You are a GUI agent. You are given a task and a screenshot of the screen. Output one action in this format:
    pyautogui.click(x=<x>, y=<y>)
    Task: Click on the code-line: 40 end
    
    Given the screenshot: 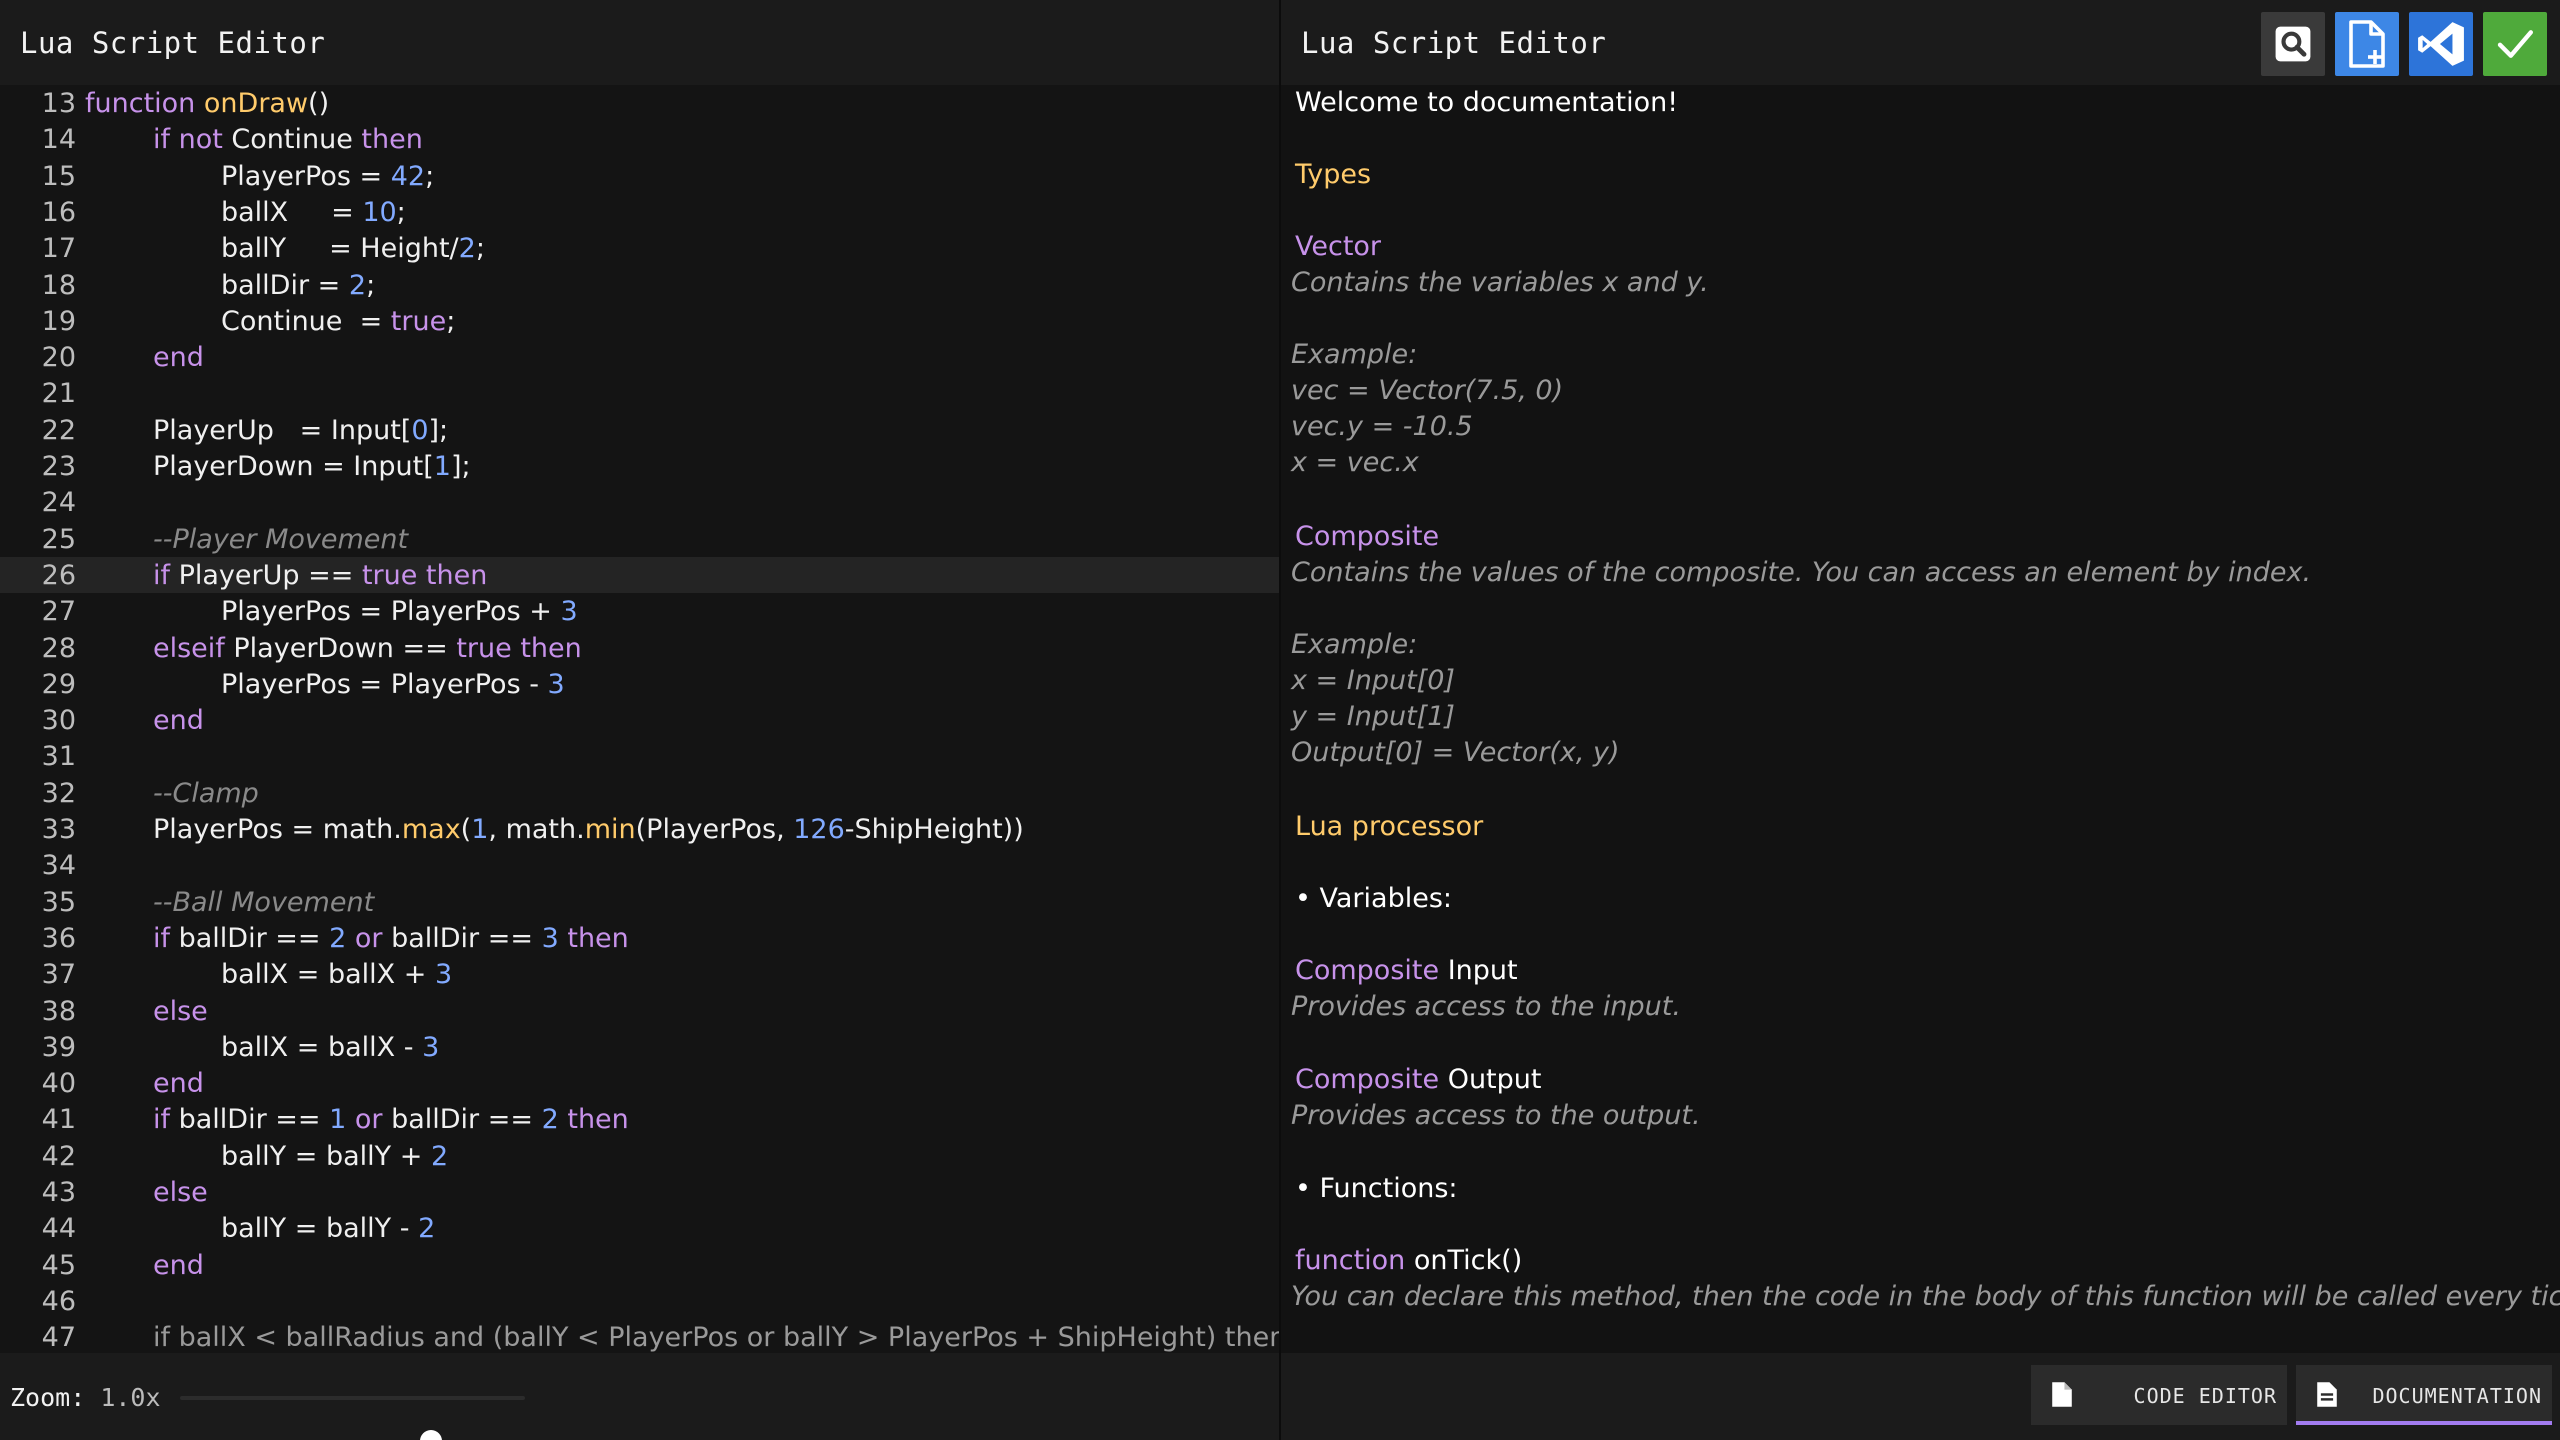 What is the action you would take?
    pyautogui.click(x=639, y=1083)
    